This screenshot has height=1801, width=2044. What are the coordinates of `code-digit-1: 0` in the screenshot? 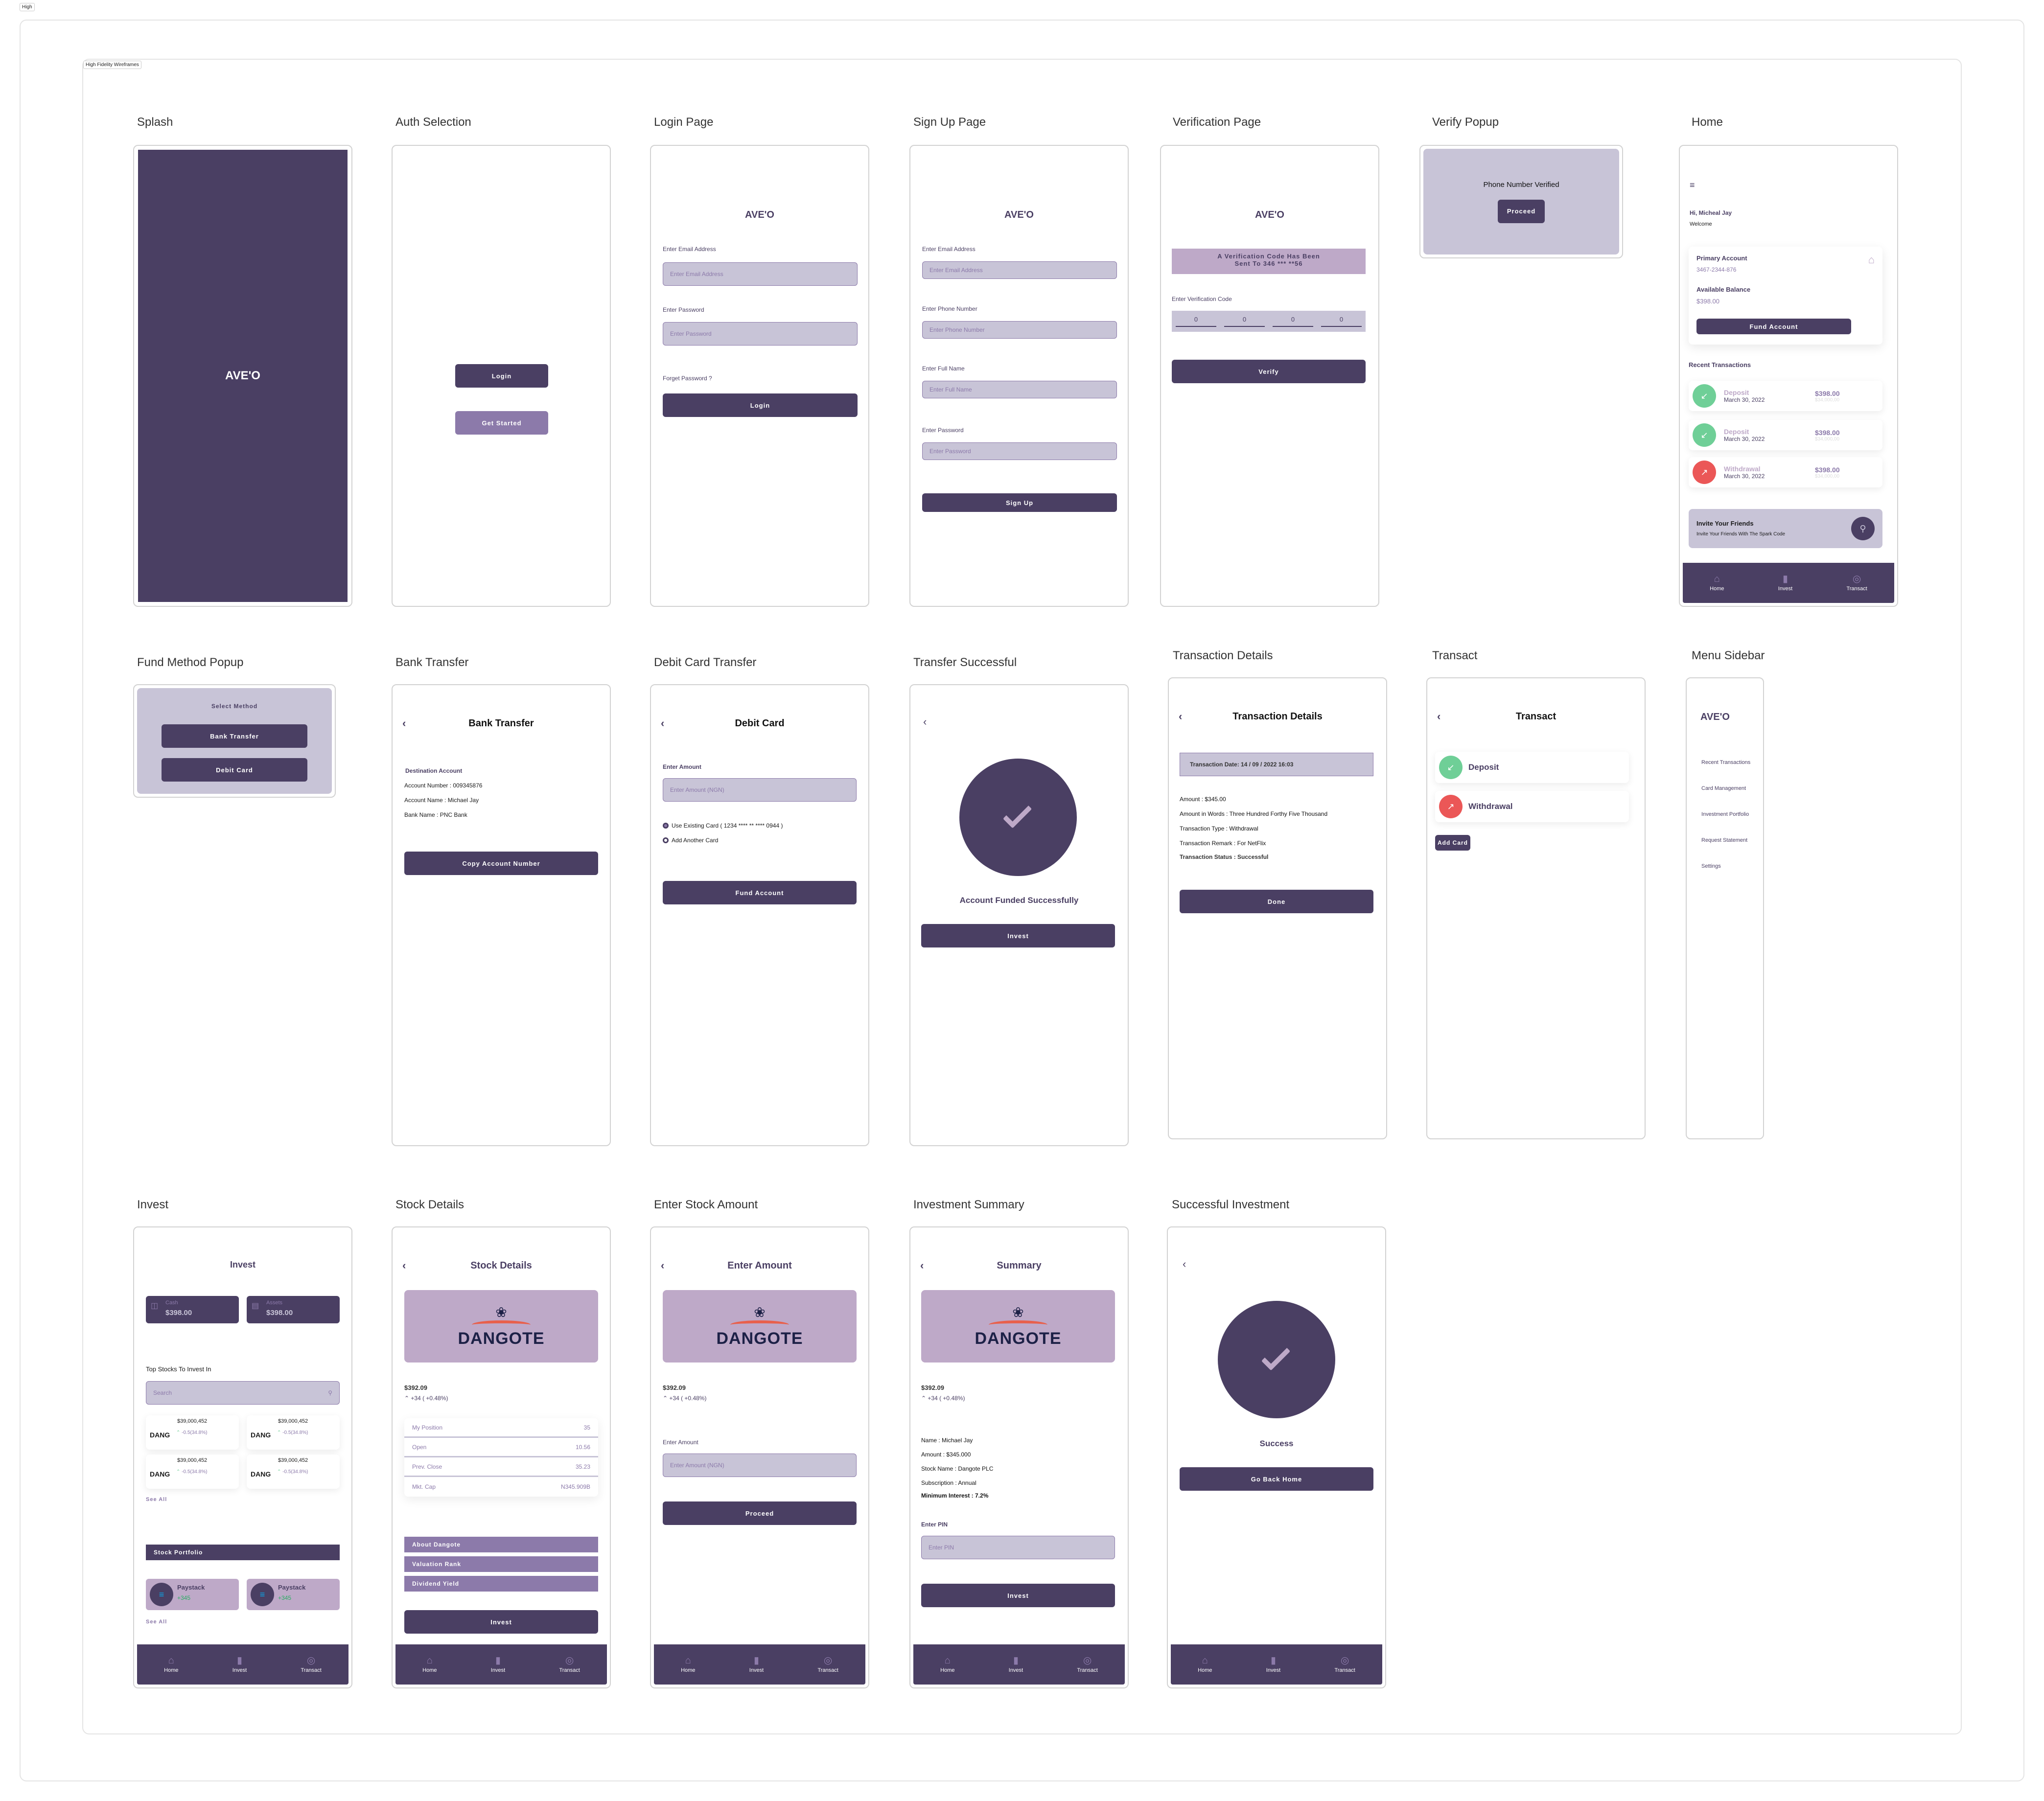 It's located at (1196, 321).